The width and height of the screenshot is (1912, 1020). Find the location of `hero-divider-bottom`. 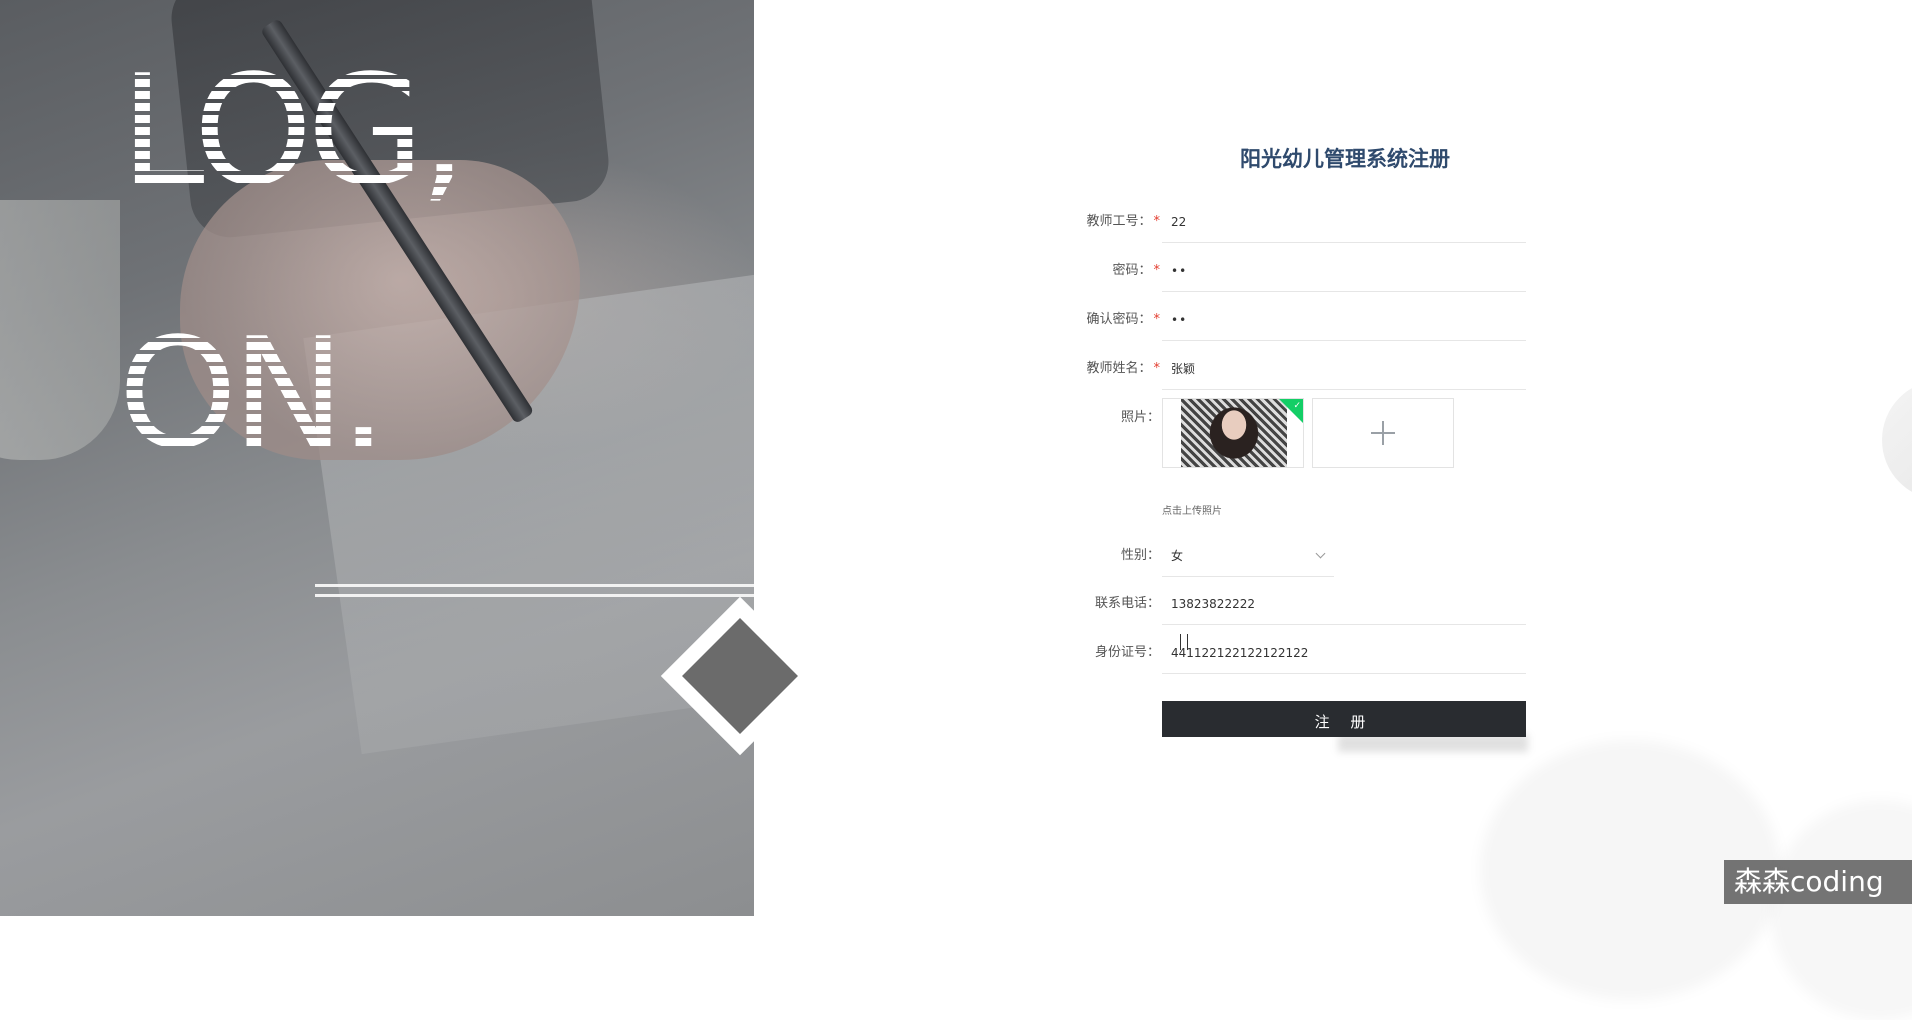

hero-divider-bottom is located at coordinates (534, 595).